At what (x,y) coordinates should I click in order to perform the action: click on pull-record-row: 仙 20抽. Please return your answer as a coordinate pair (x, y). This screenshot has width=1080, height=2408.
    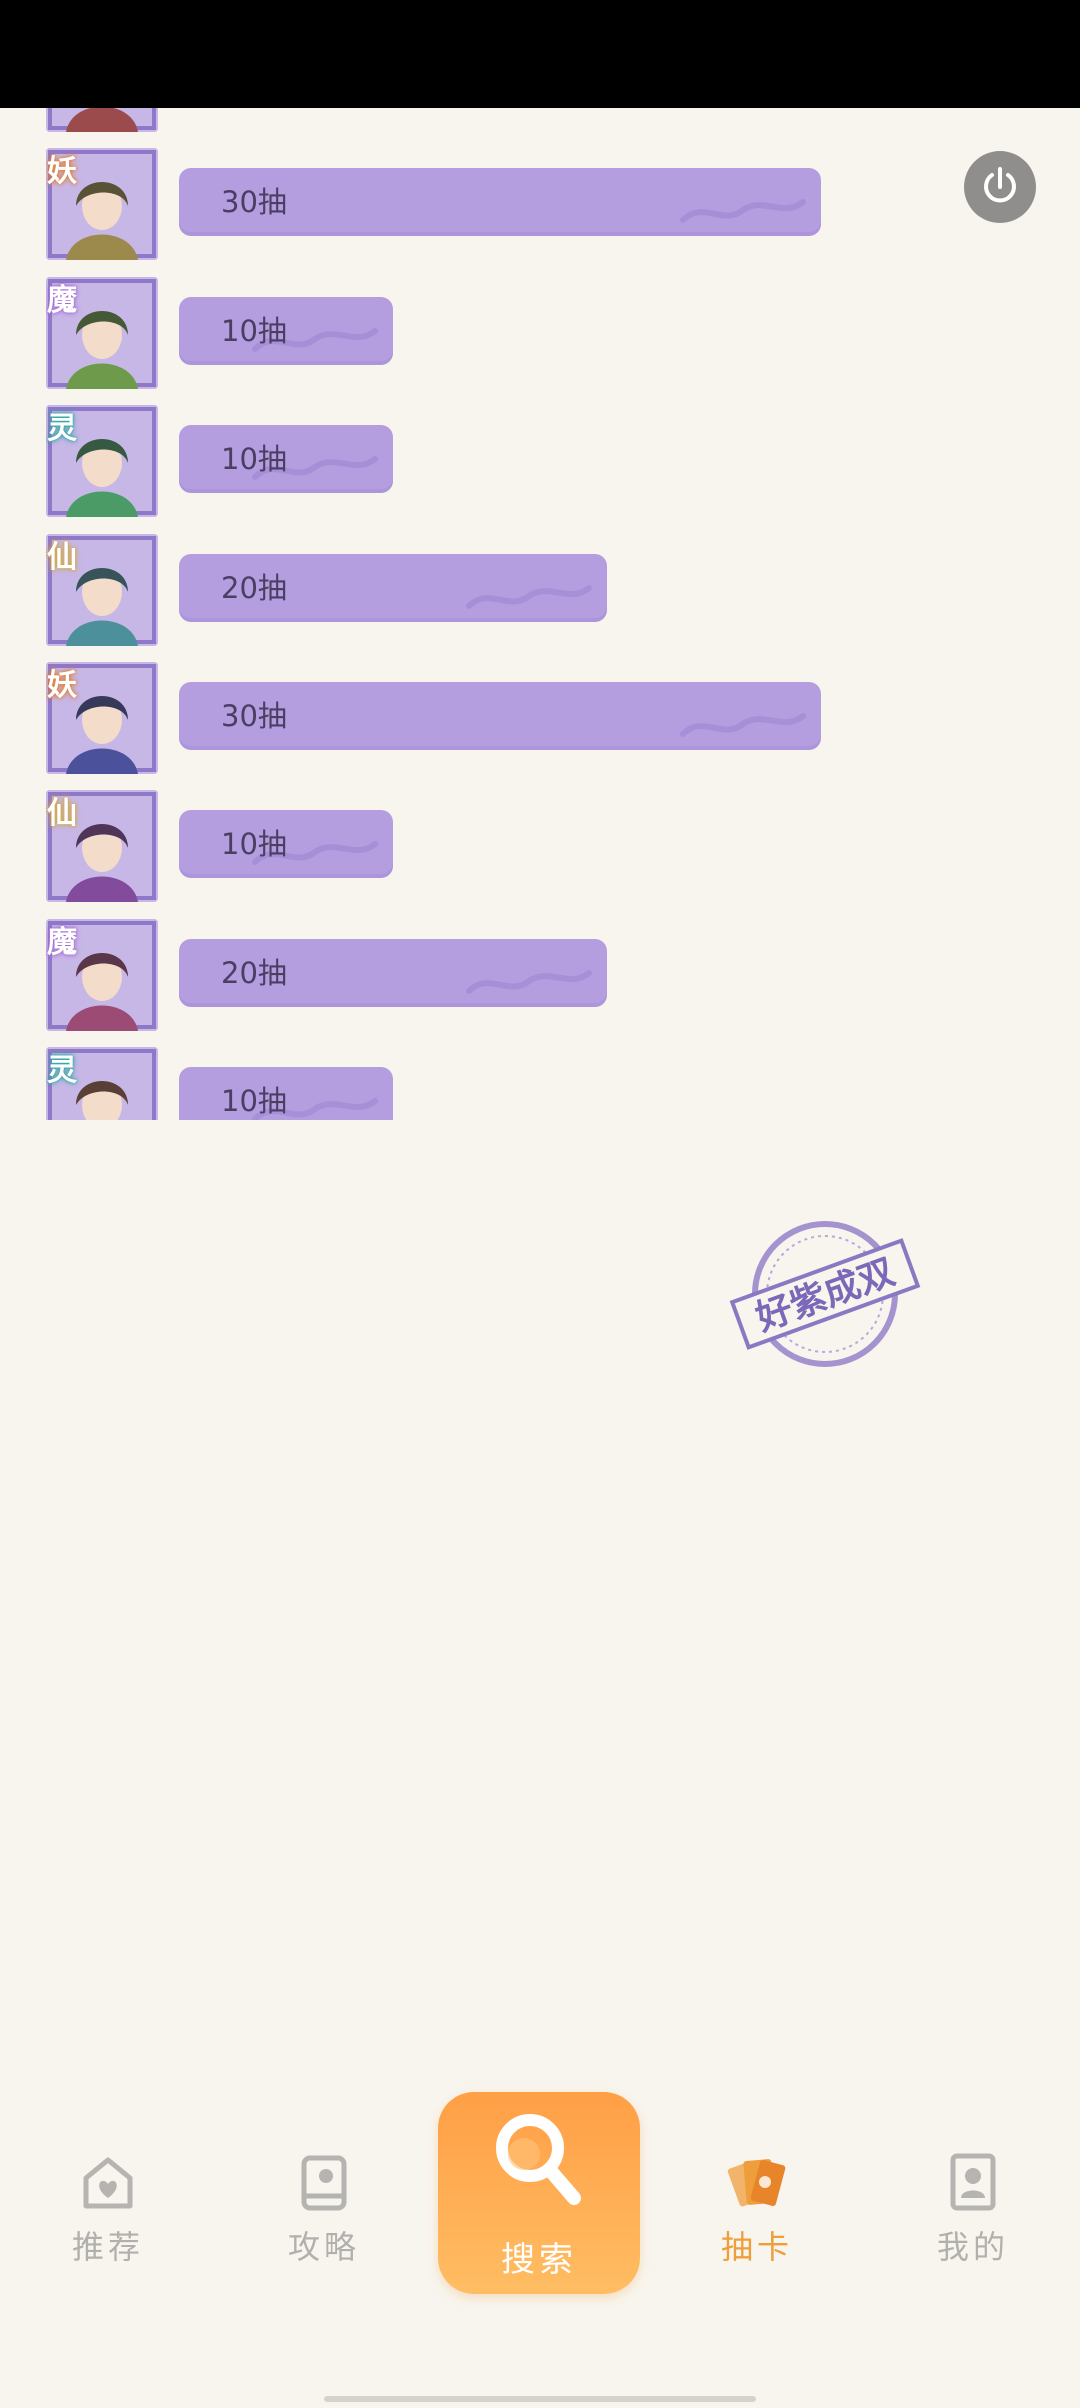
    Looking at the image, I should click on (540, 597).